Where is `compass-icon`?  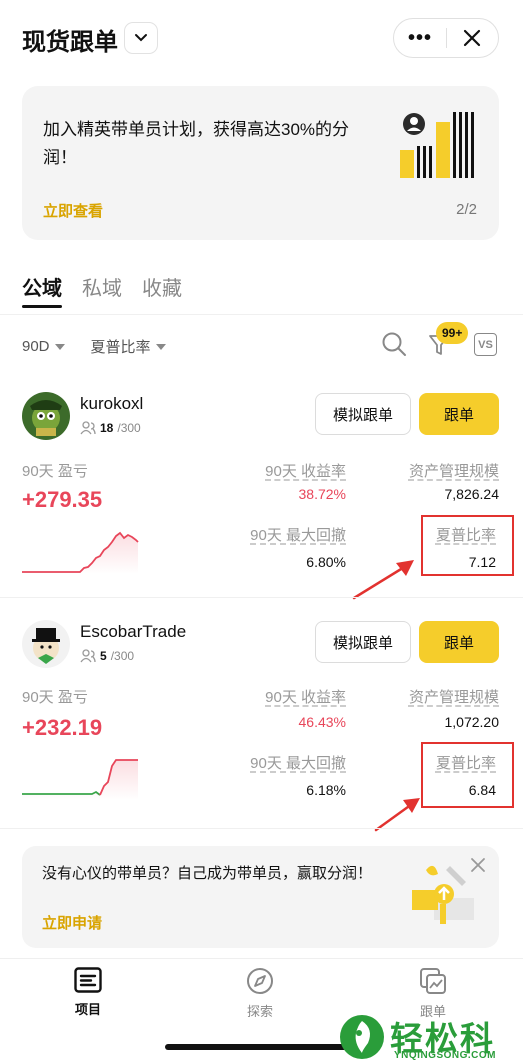
compass-icon is located at coordinates (260, 981).